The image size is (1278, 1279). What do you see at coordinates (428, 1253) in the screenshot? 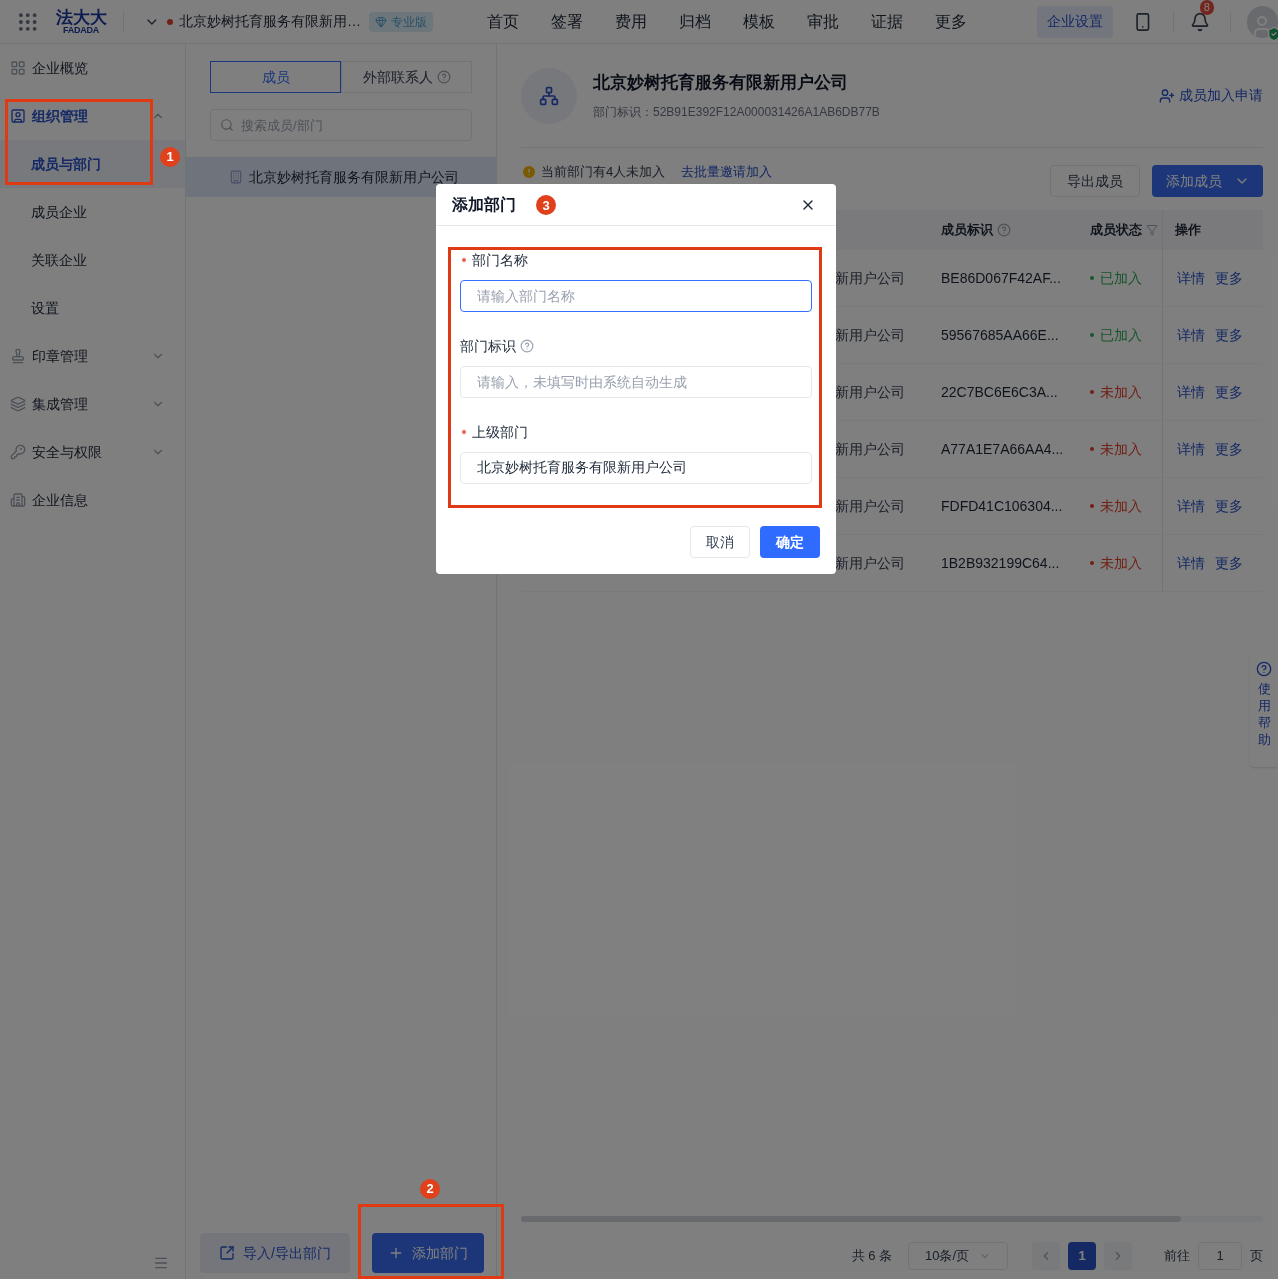
I see `add-department-button: 添加部门` at bounding box center [428, 1253].